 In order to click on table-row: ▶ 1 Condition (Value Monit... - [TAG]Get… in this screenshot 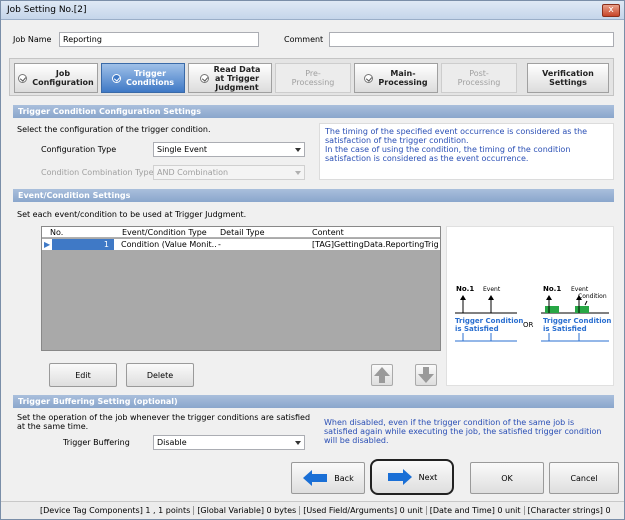, I will do `click(241, 244)`.